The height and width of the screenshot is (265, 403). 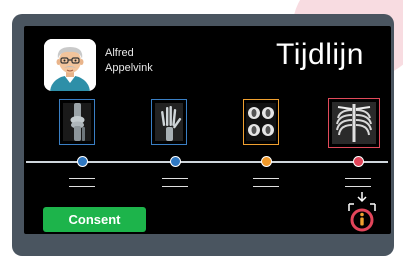 I want to click on knee-xray-image, so click(x=77, y=122).